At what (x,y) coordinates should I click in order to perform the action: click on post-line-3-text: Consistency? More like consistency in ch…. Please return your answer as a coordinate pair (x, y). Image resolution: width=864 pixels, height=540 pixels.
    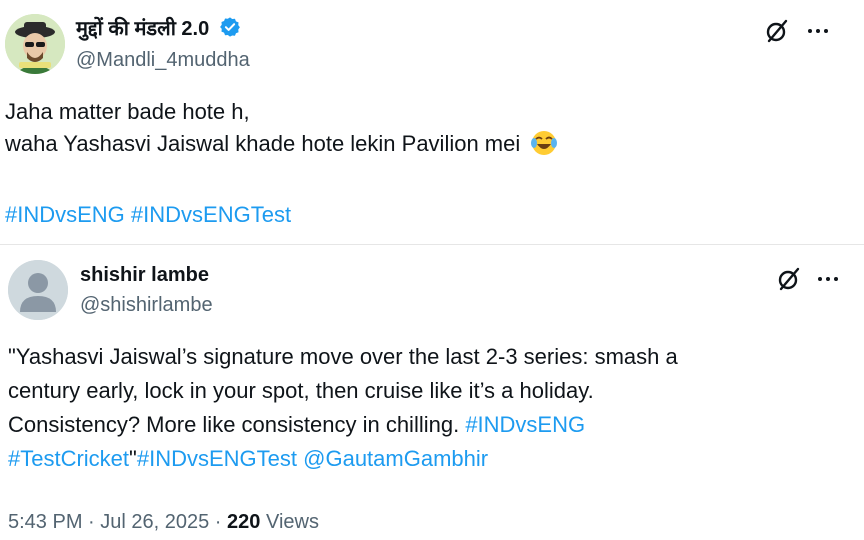
    Looking at the image, I should click on (237, 424).